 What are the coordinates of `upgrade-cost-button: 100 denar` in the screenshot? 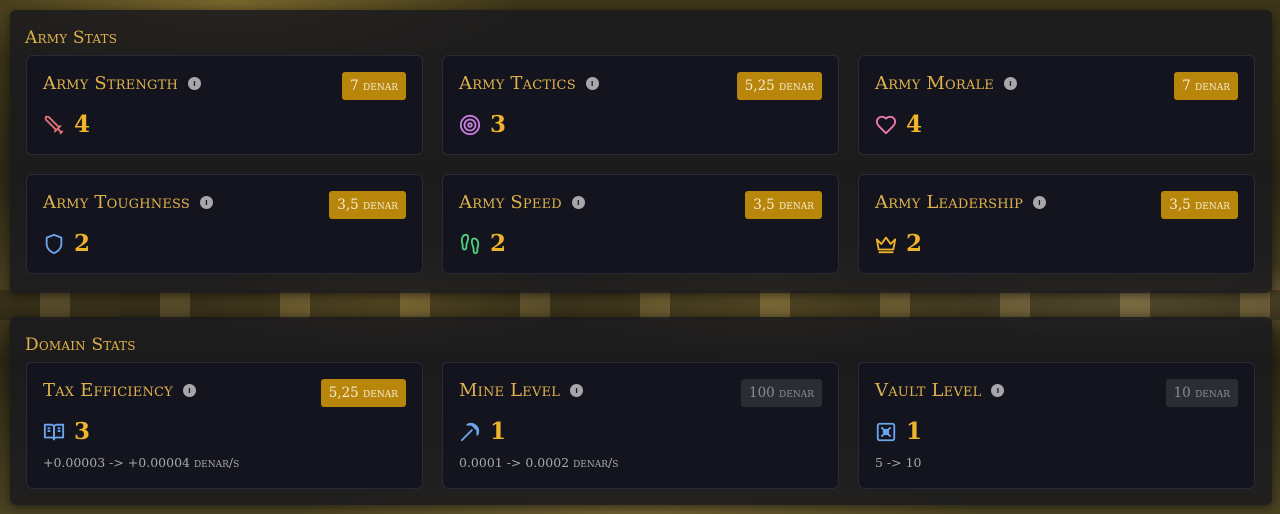 It's located at (781, 393).